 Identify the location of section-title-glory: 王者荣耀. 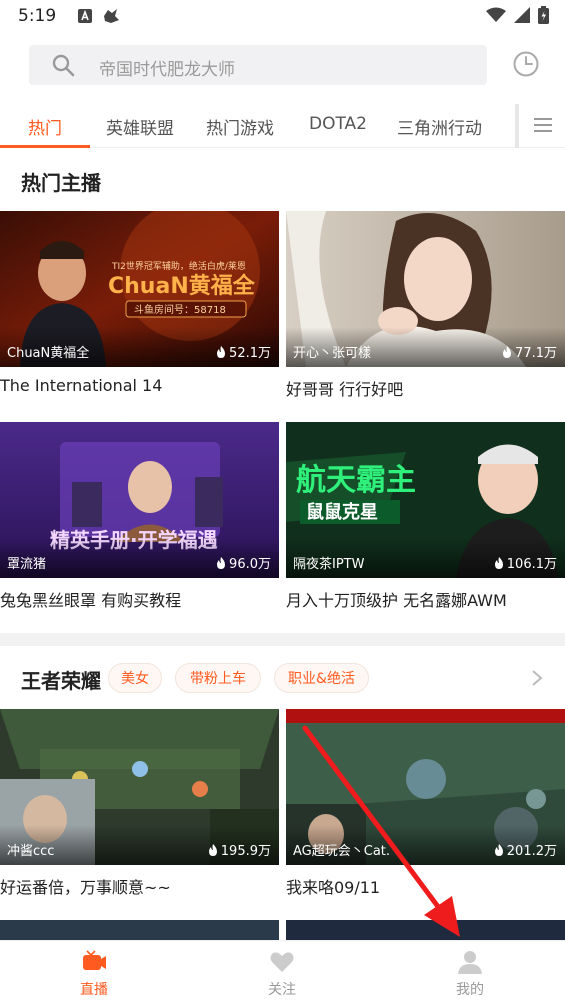
(61, 681).